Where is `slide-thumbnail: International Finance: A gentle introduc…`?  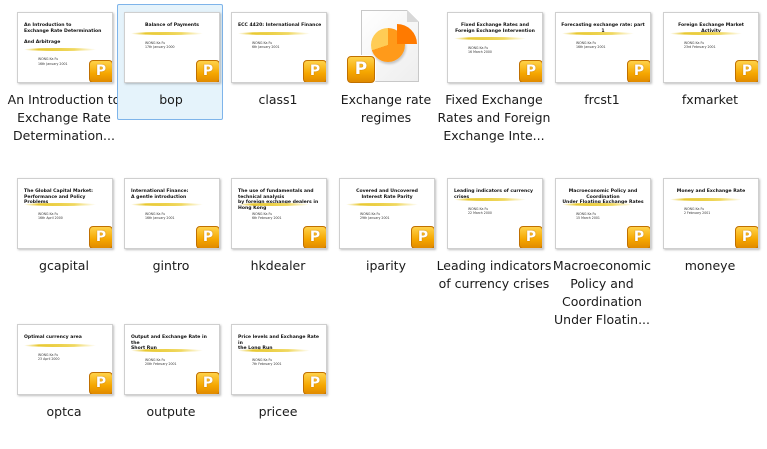
slide-thumbnail: International Finance: A gentle introduc… is located at coordinates (172, 213).